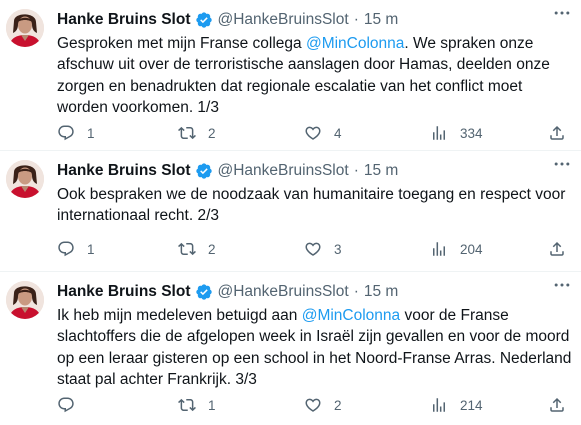 The width and height of the screenshot is (581, 425). Describe the element at coordinates (471, 249) in the screenshot. I see `view-count: 204` at that location.